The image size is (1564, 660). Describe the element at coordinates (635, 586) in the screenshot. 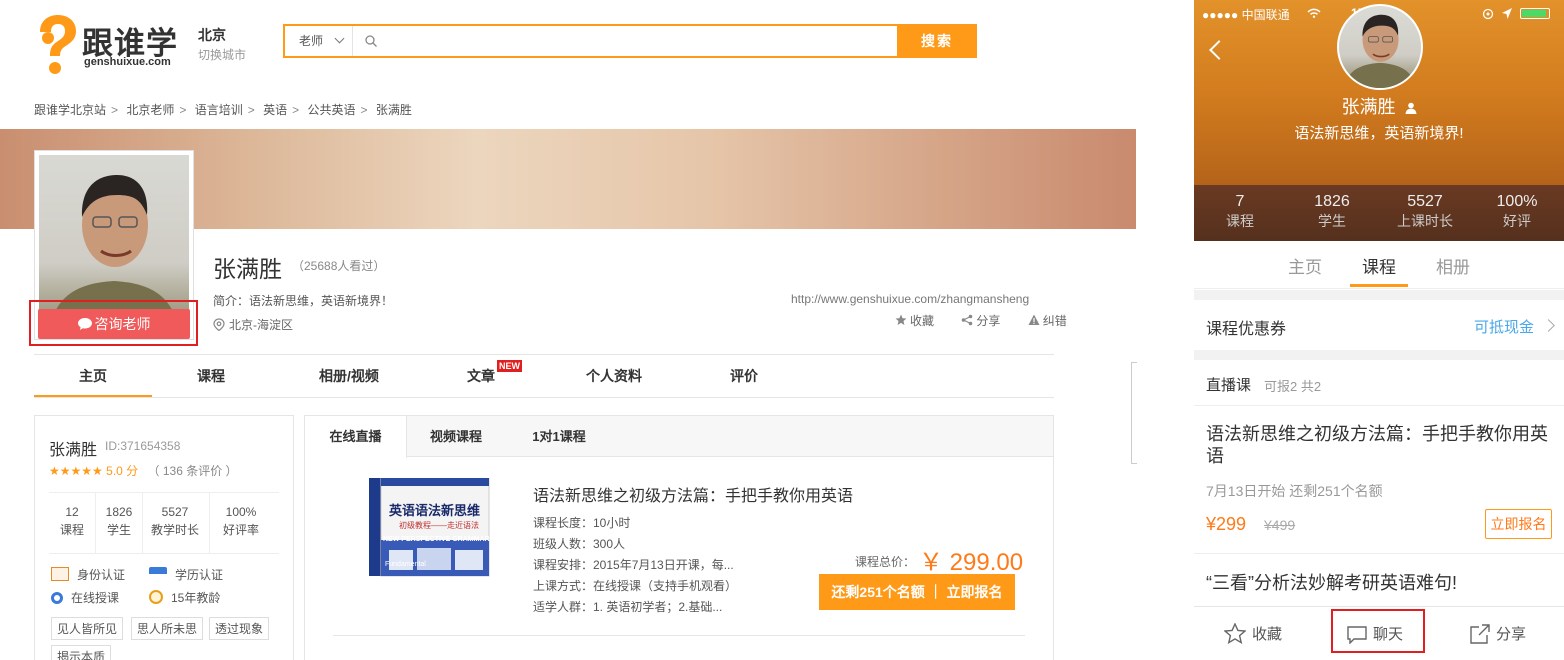

I see `course-meta: 上课方式：在线授课（支持手机观看）` at that location.